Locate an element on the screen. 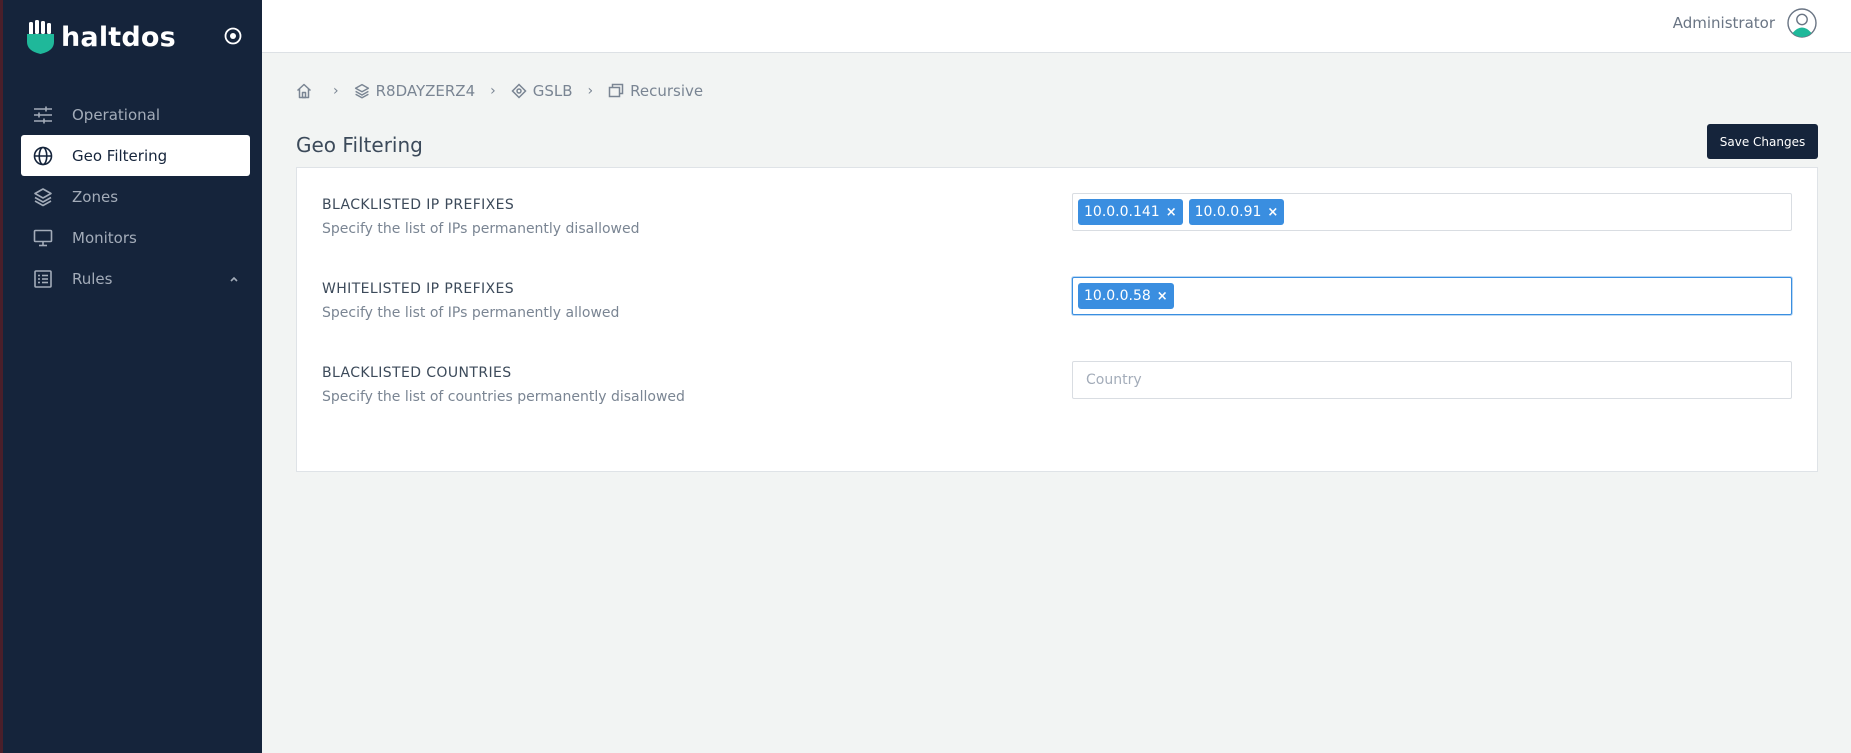  sidebar-item-rules: Rules is located at coordinates (135, 278).